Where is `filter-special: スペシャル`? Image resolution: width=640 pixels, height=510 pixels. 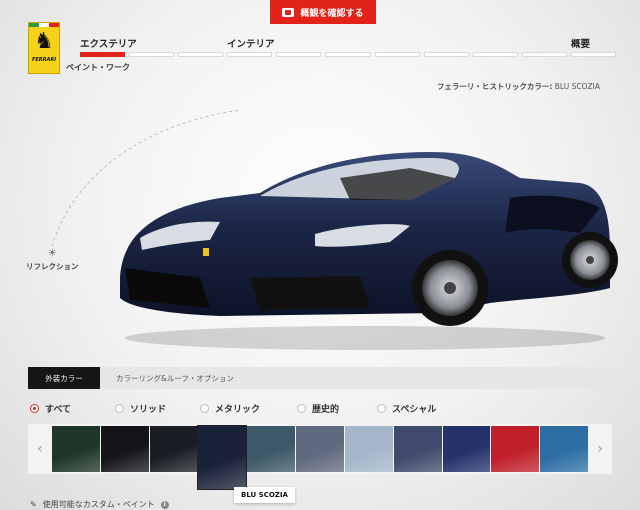
filter-special: スペシャル is located at coordinates (422, 408).